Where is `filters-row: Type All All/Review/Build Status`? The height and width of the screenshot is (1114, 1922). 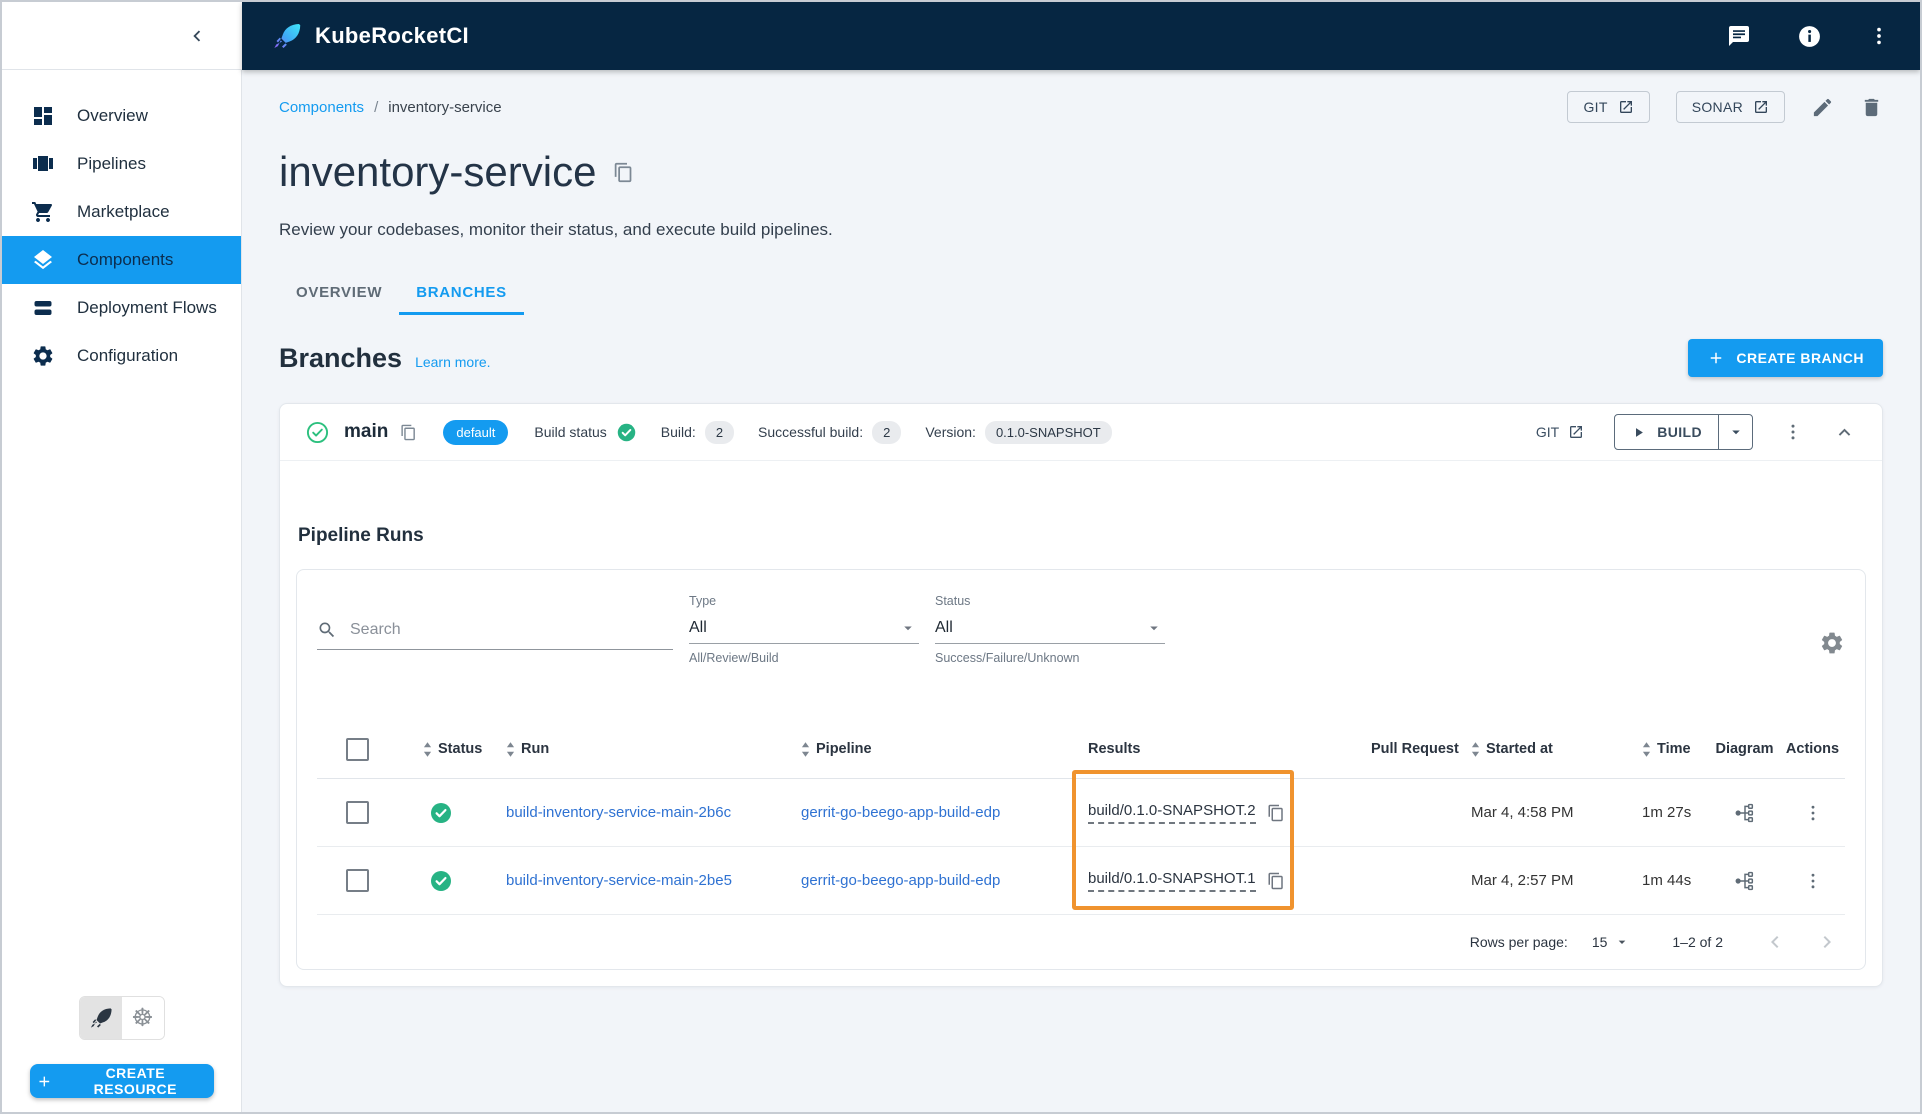 filters-row: Type All All/Review/Build Status is located at coordinates (1081, 629).